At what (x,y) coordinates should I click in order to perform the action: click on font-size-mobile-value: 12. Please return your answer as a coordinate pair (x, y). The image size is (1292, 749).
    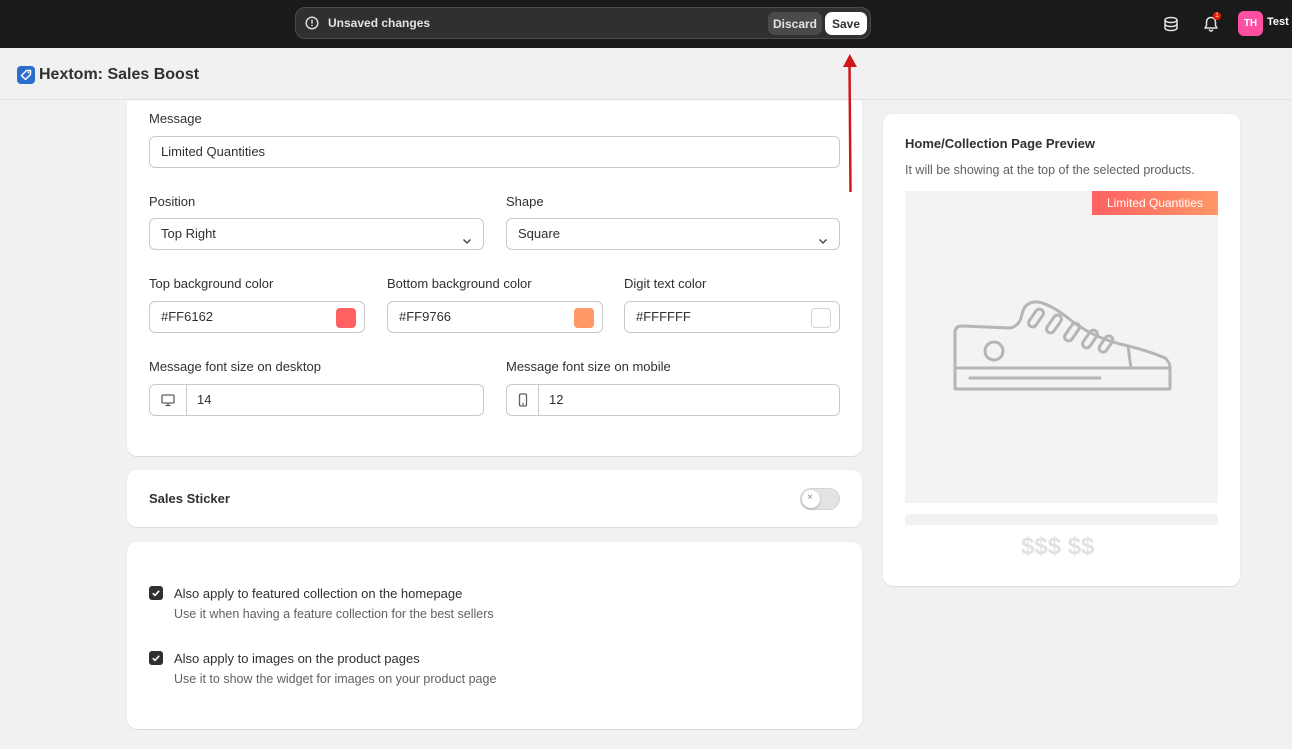
    Looking at the image, I should click on (556, 399).